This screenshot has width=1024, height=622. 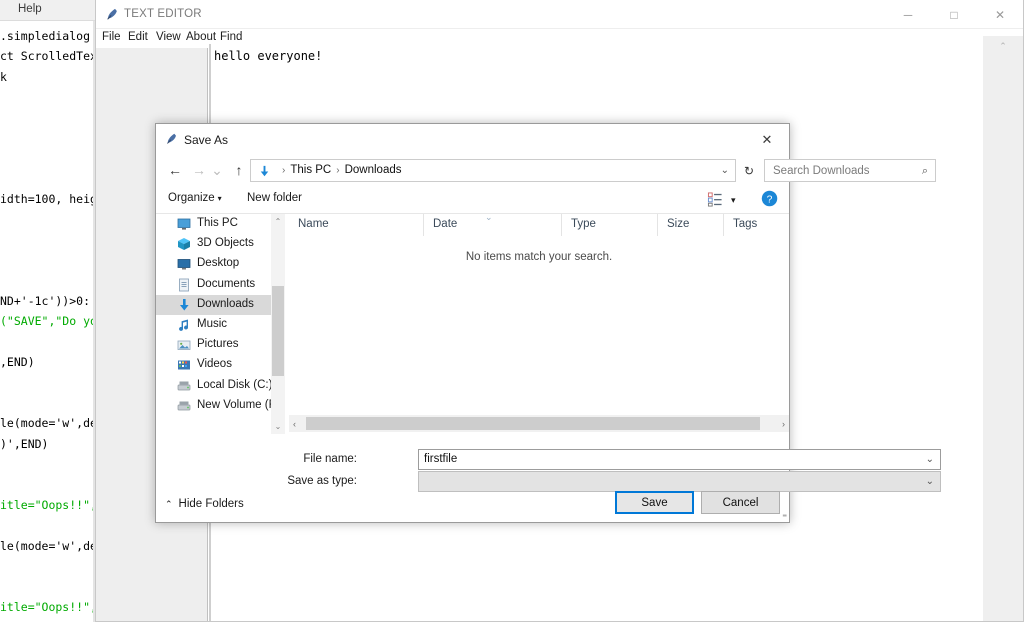 I want to click on scrollbar-thumb, so click(x=278, y=331).